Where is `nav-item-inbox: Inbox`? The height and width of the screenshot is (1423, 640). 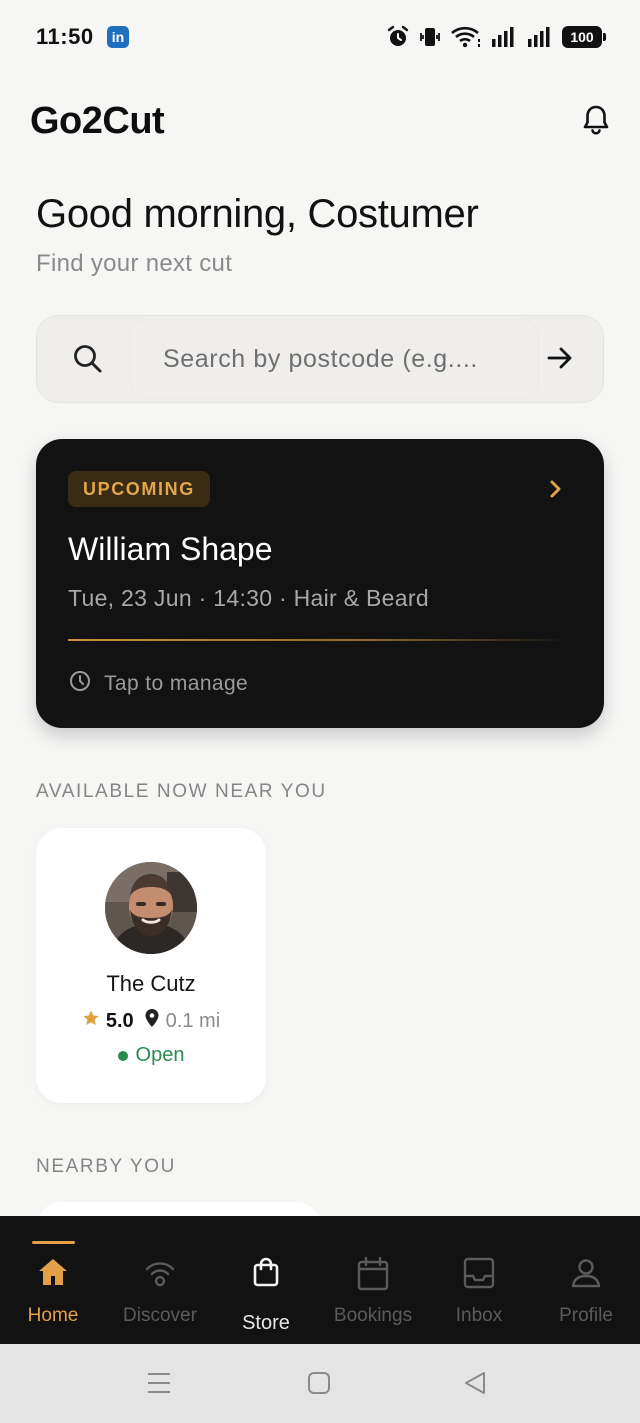 nav-item-inbox: Inbox is located at coordinates (479, 1280).